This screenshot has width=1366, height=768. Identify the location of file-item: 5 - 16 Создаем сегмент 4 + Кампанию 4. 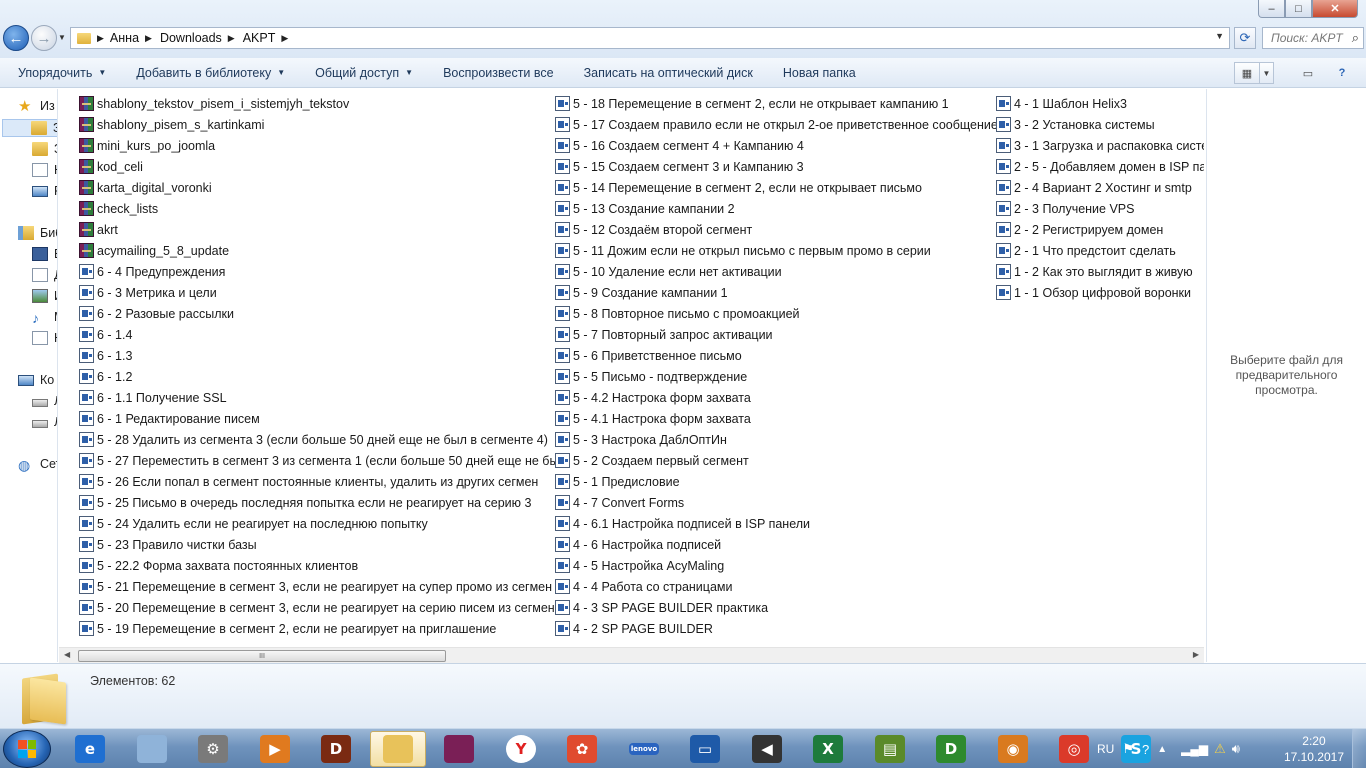
(776, 145).